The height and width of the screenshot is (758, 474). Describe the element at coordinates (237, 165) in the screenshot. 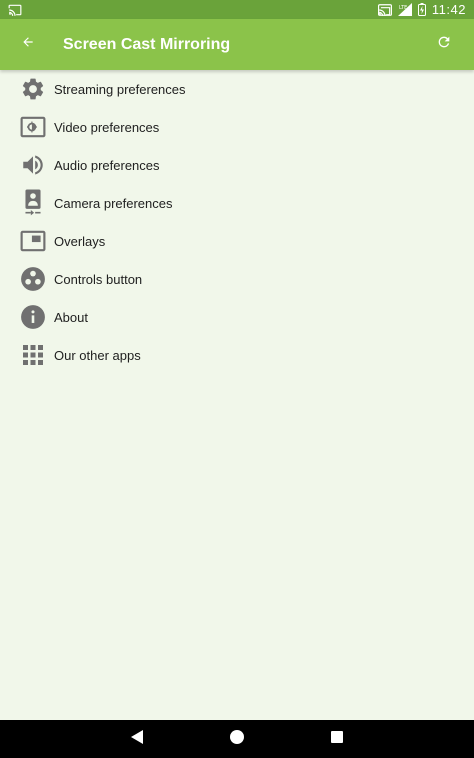

I see `menu-item-audio-preferences: Audio preferences` at that location.